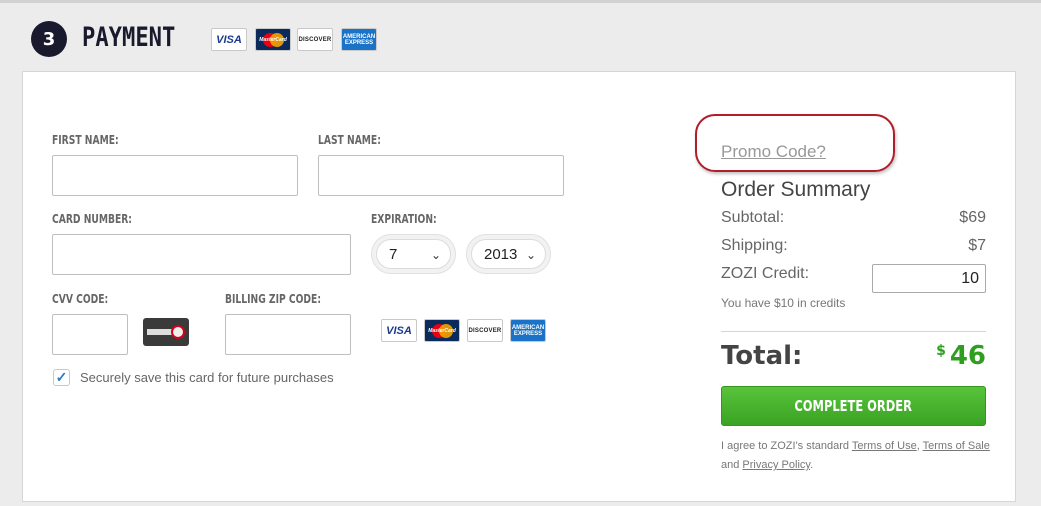 The image size is (1041, 506). I want to click on credit-label: ZOZI Credit:, so click(765, 273).